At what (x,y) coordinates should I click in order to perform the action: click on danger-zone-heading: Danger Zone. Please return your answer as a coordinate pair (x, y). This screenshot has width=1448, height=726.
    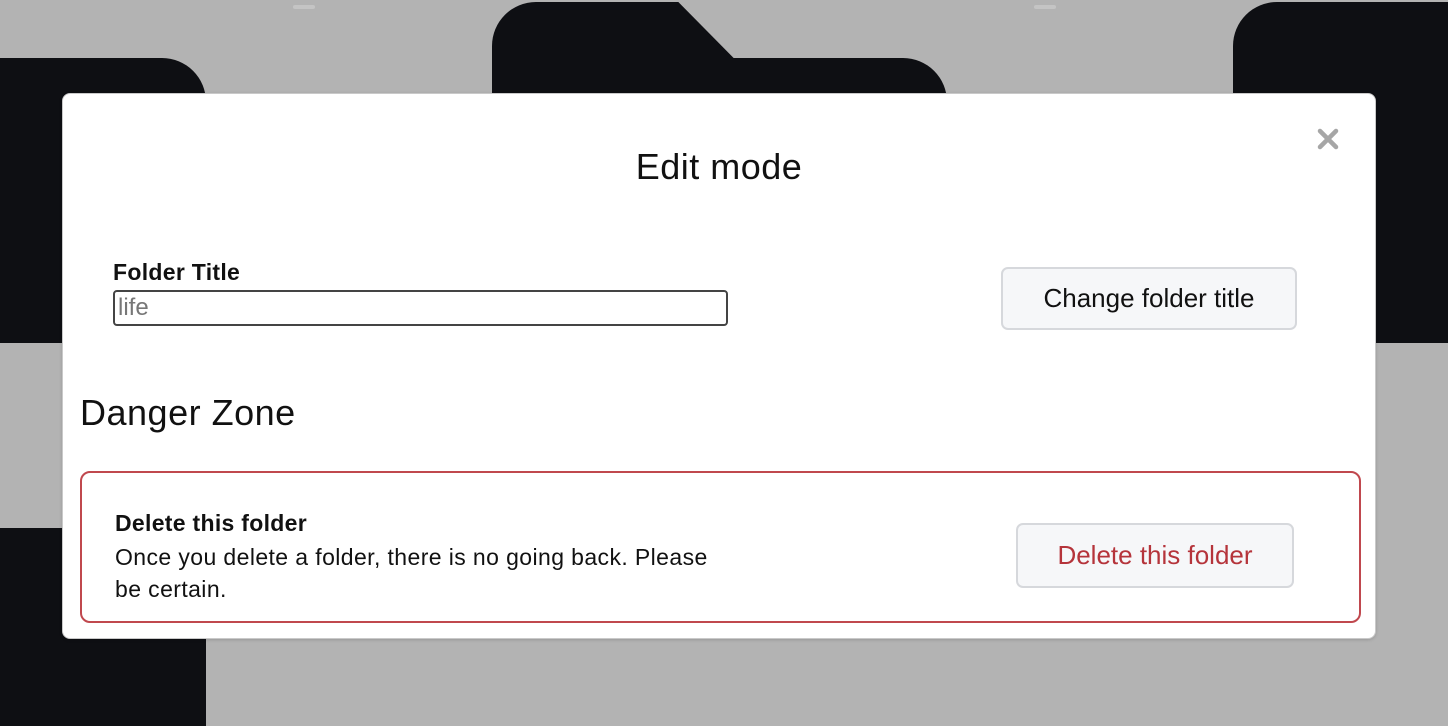
    Looking at the image, I should click on (188, 412).